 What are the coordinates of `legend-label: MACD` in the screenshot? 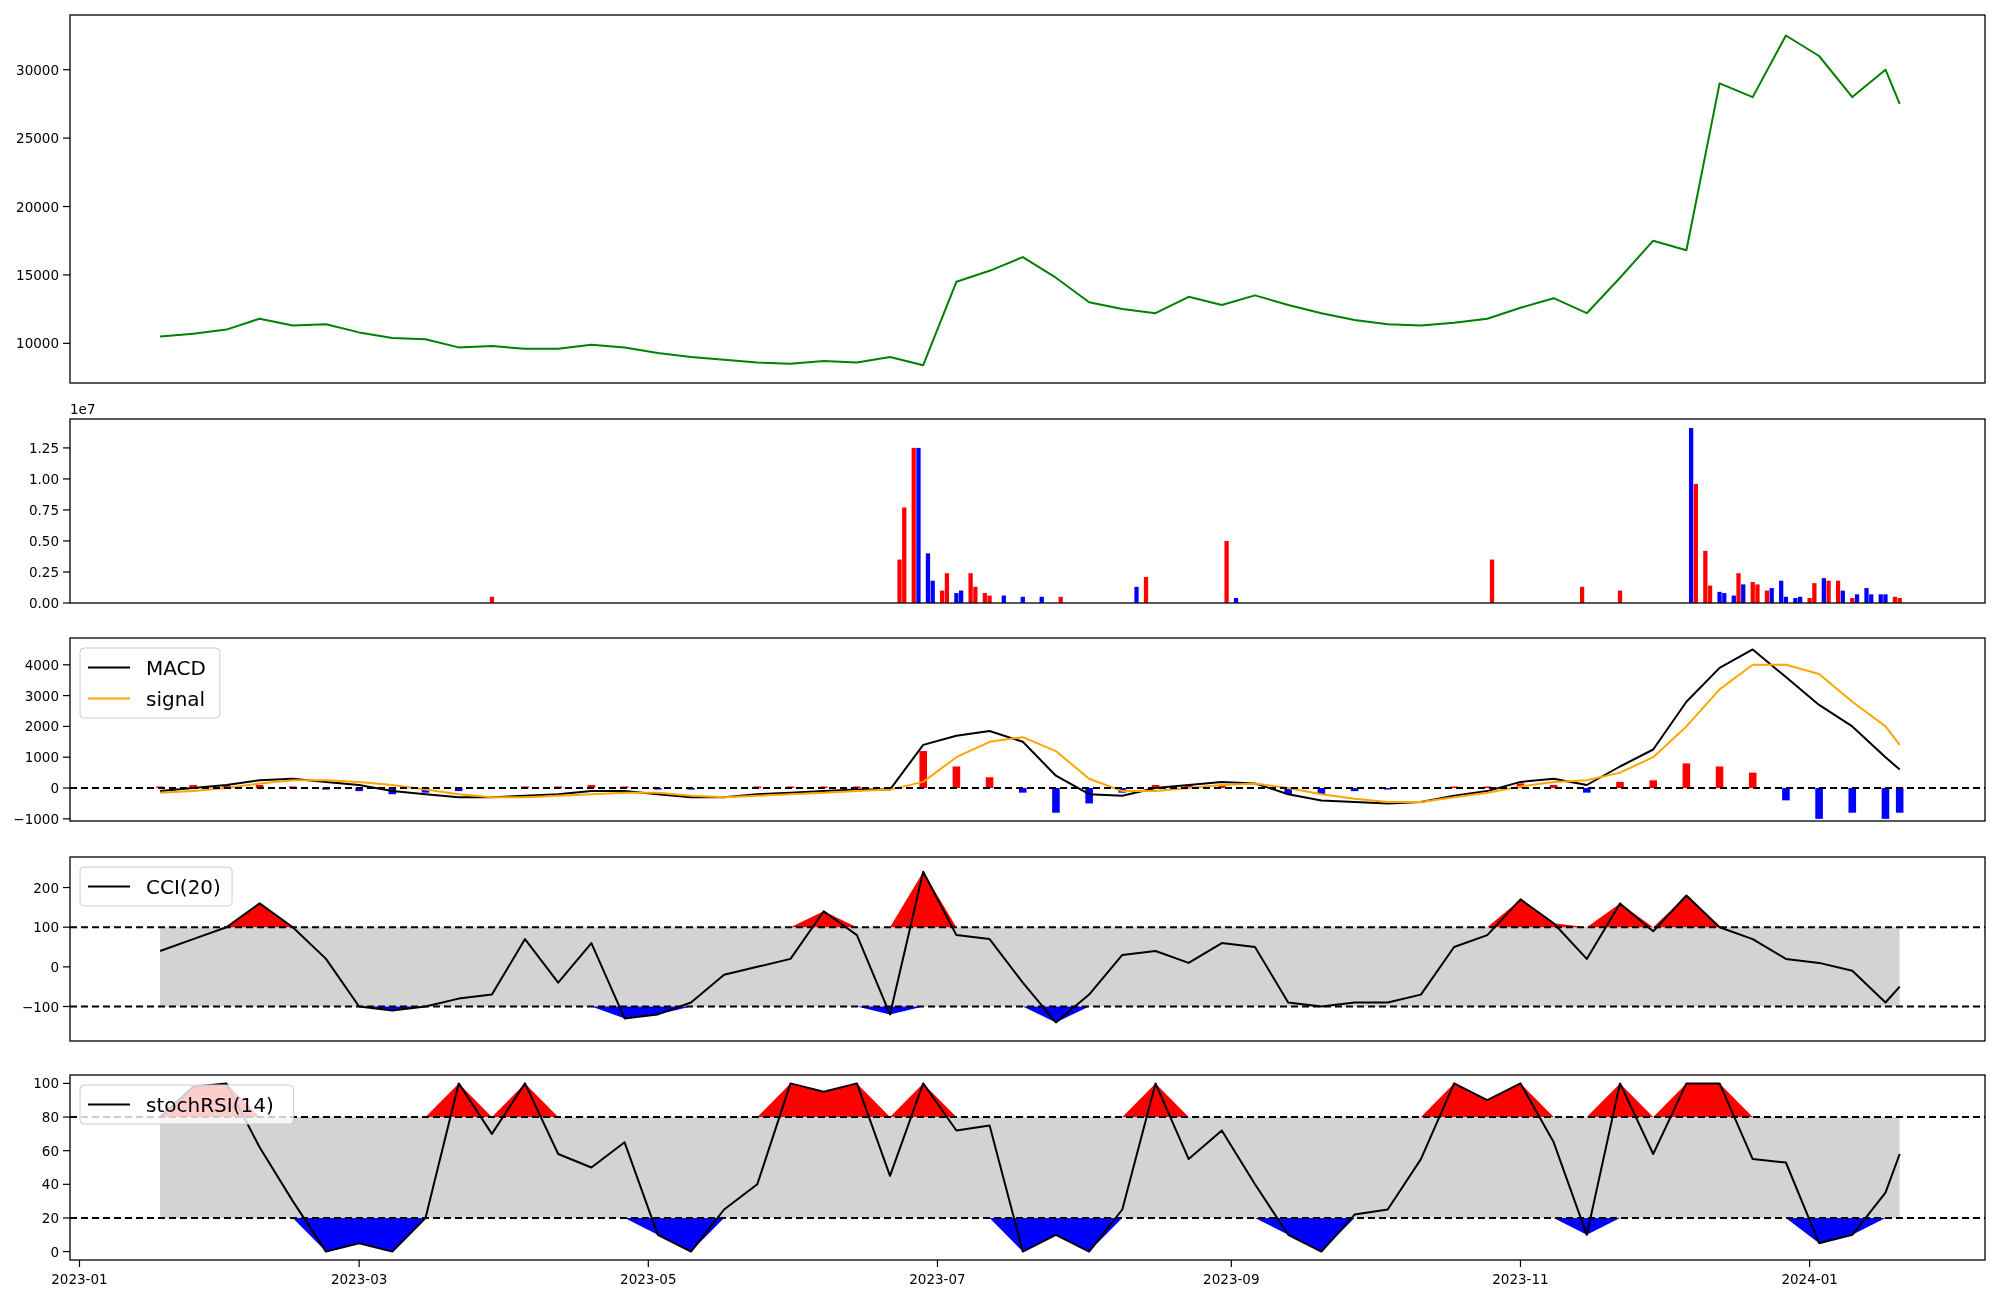 It's located at (176, 667).